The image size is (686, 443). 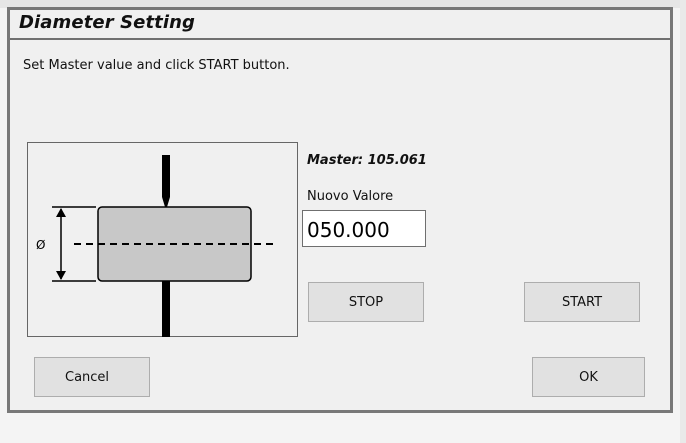 I want to click on new-value-label: Nuovo Valore, so click(x=350, y=196).